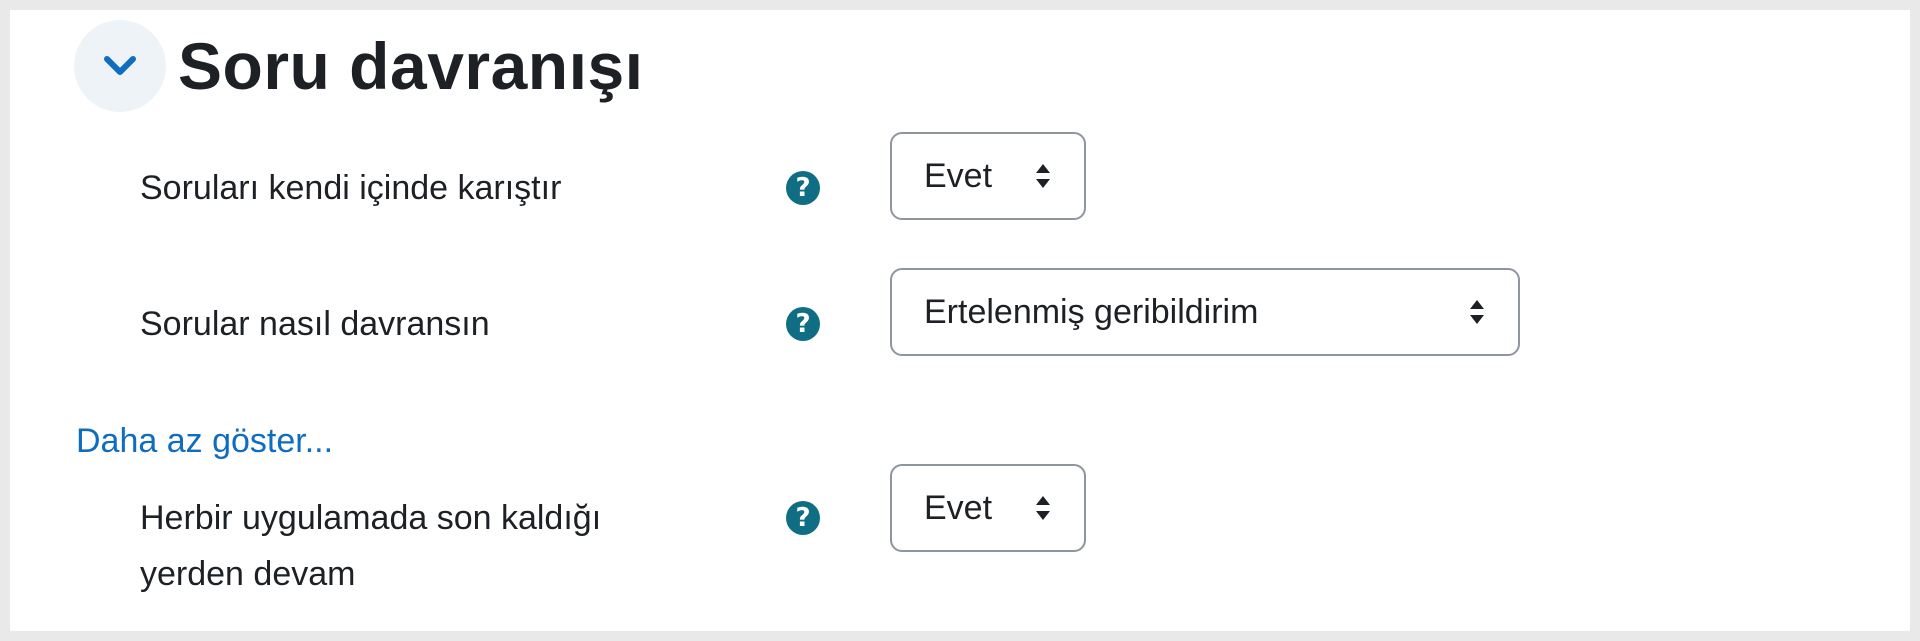 The width and height of the screenshot is (1920, 641). I want to click on behaviour-select: Ertelenmiş geribildirim, so click(1205, 312).